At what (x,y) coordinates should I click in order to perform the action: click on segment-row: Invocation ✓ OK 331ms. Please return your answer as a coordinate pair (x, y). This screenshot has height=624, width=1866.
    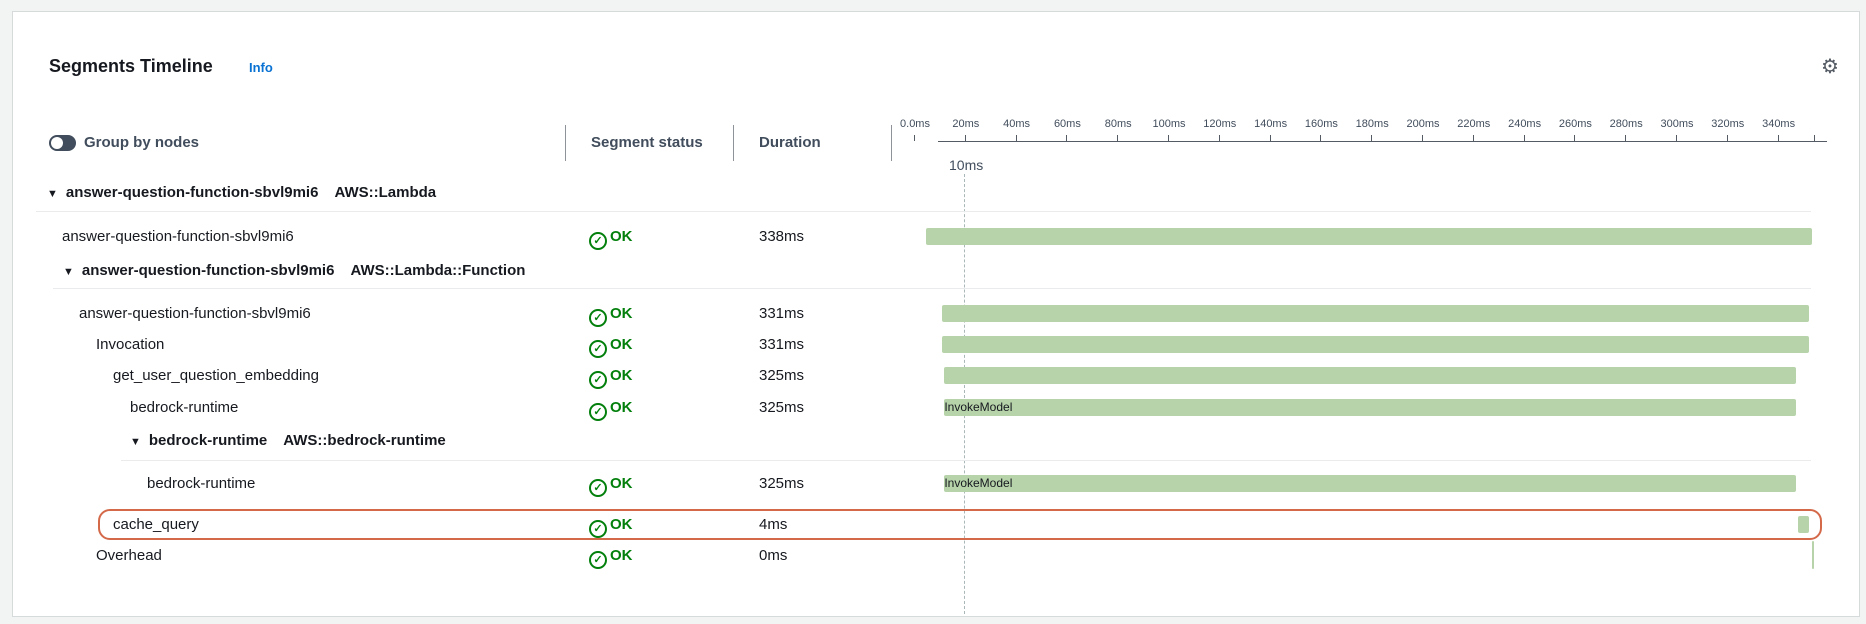
    Looking at the image, I should click on (937, 345).